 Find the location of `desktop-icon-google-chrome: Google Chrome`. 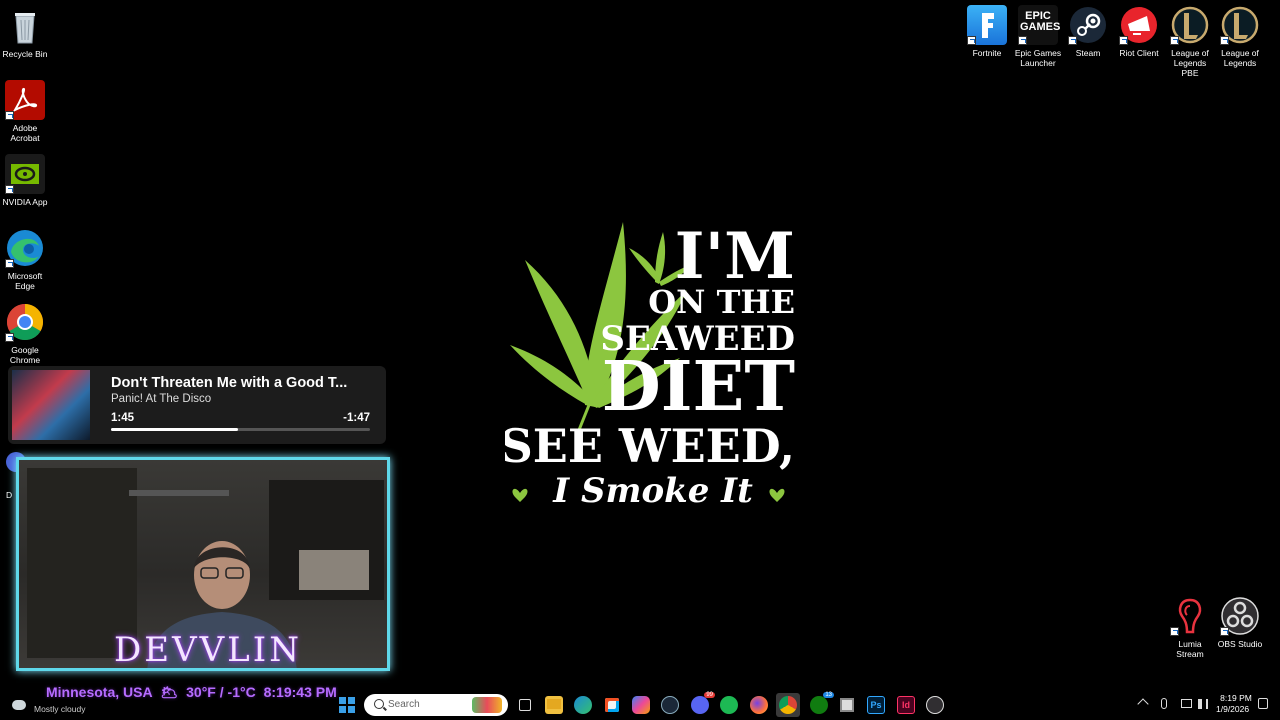

desktop-icon-google-chrome: Google Chrome is located at coordinates (25, 333).